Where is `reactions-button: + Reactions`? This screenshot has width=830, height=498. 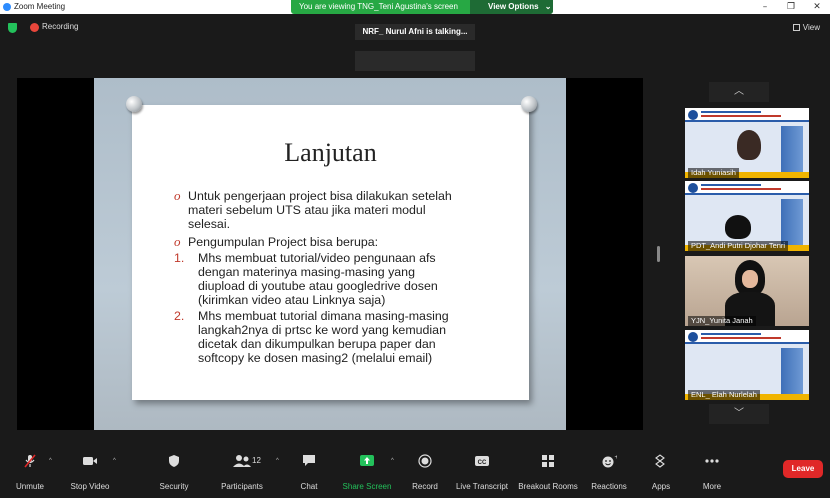
reactions-button: + Reactions is located at coordinates (609, 474).